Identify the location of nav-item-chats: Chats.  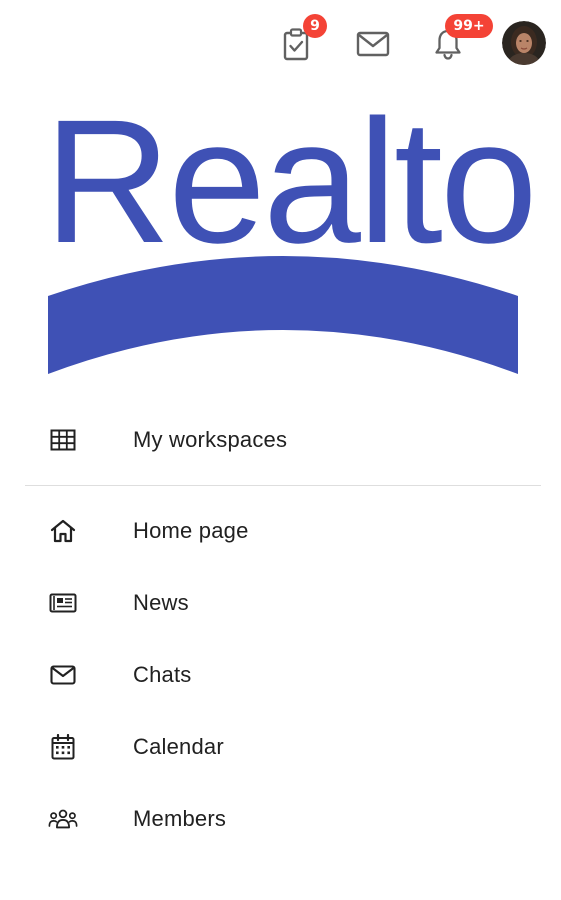
(280, 675).